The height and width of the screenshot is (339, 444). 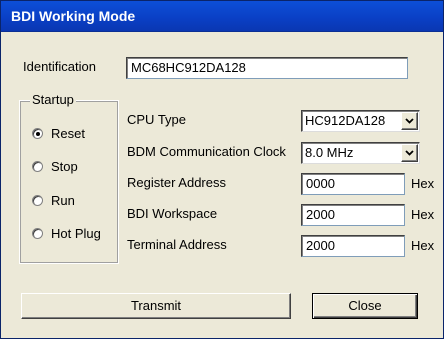 I want to click on cpu-type-dropdown-button, so click(x=409, y=121).